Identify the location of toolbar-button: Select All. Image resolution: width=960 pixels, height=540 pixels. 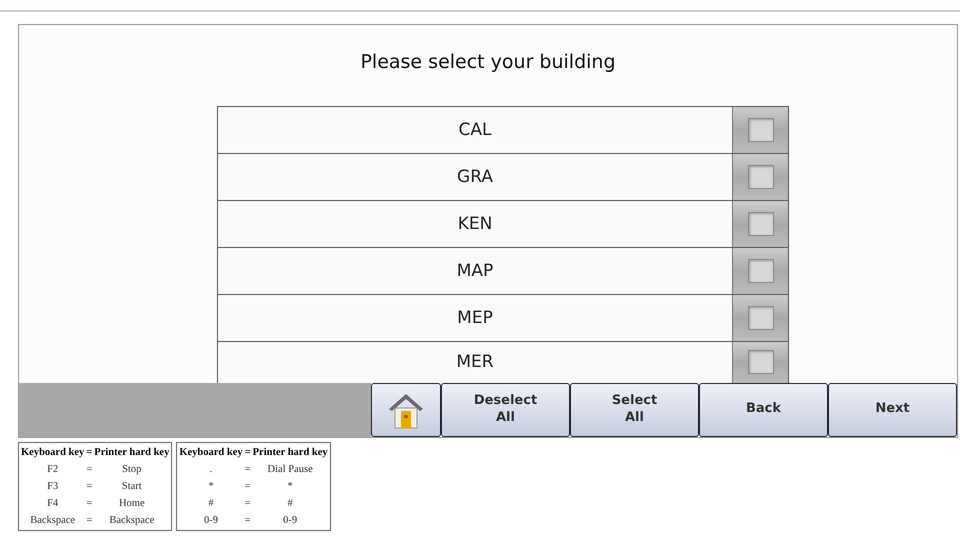
(634, 409).